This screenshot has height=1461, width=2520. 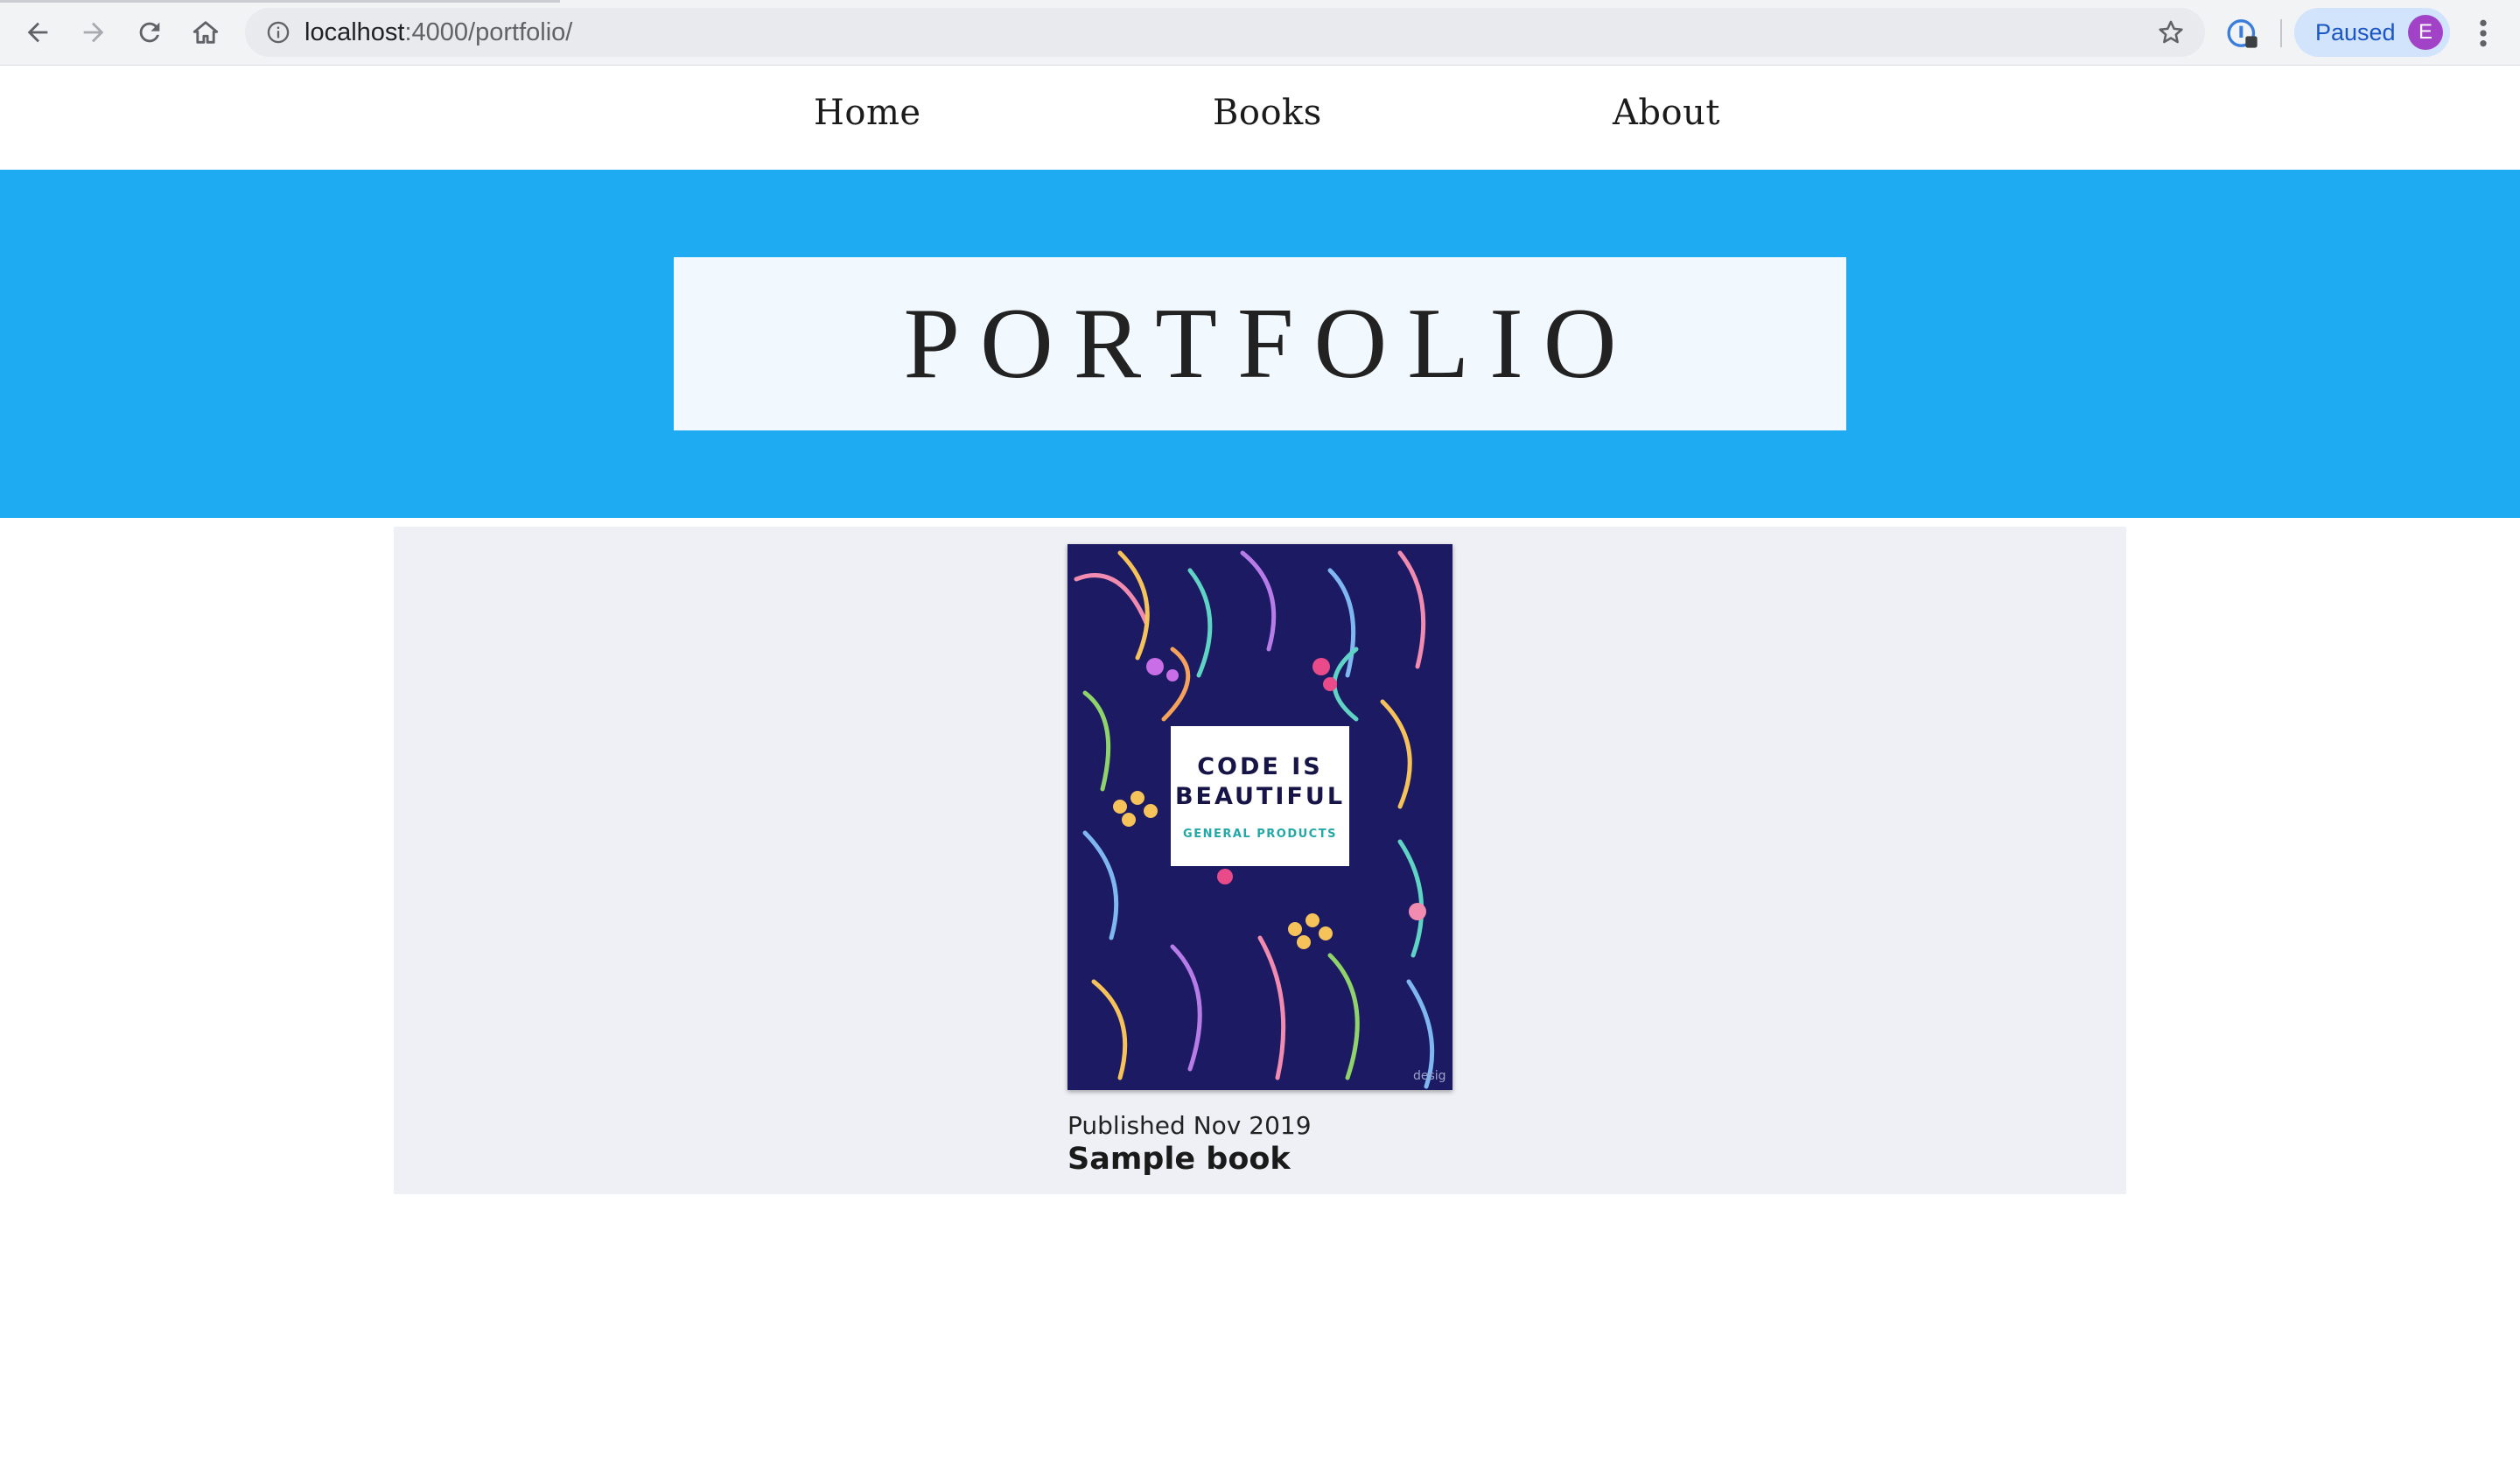 I want to click on url-text: localhost:4000/portfolio/, so click(x=438, y=32).